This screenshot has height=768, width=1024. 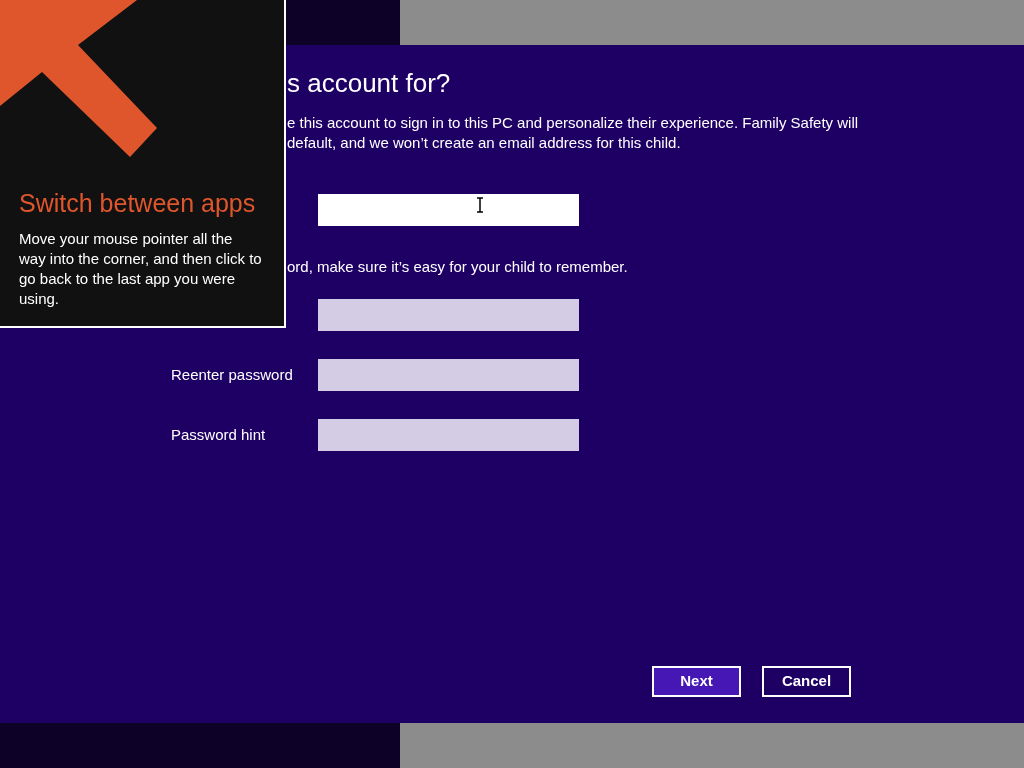 I want to click on dialog-title: s account for?, so click(x=369, y=83).